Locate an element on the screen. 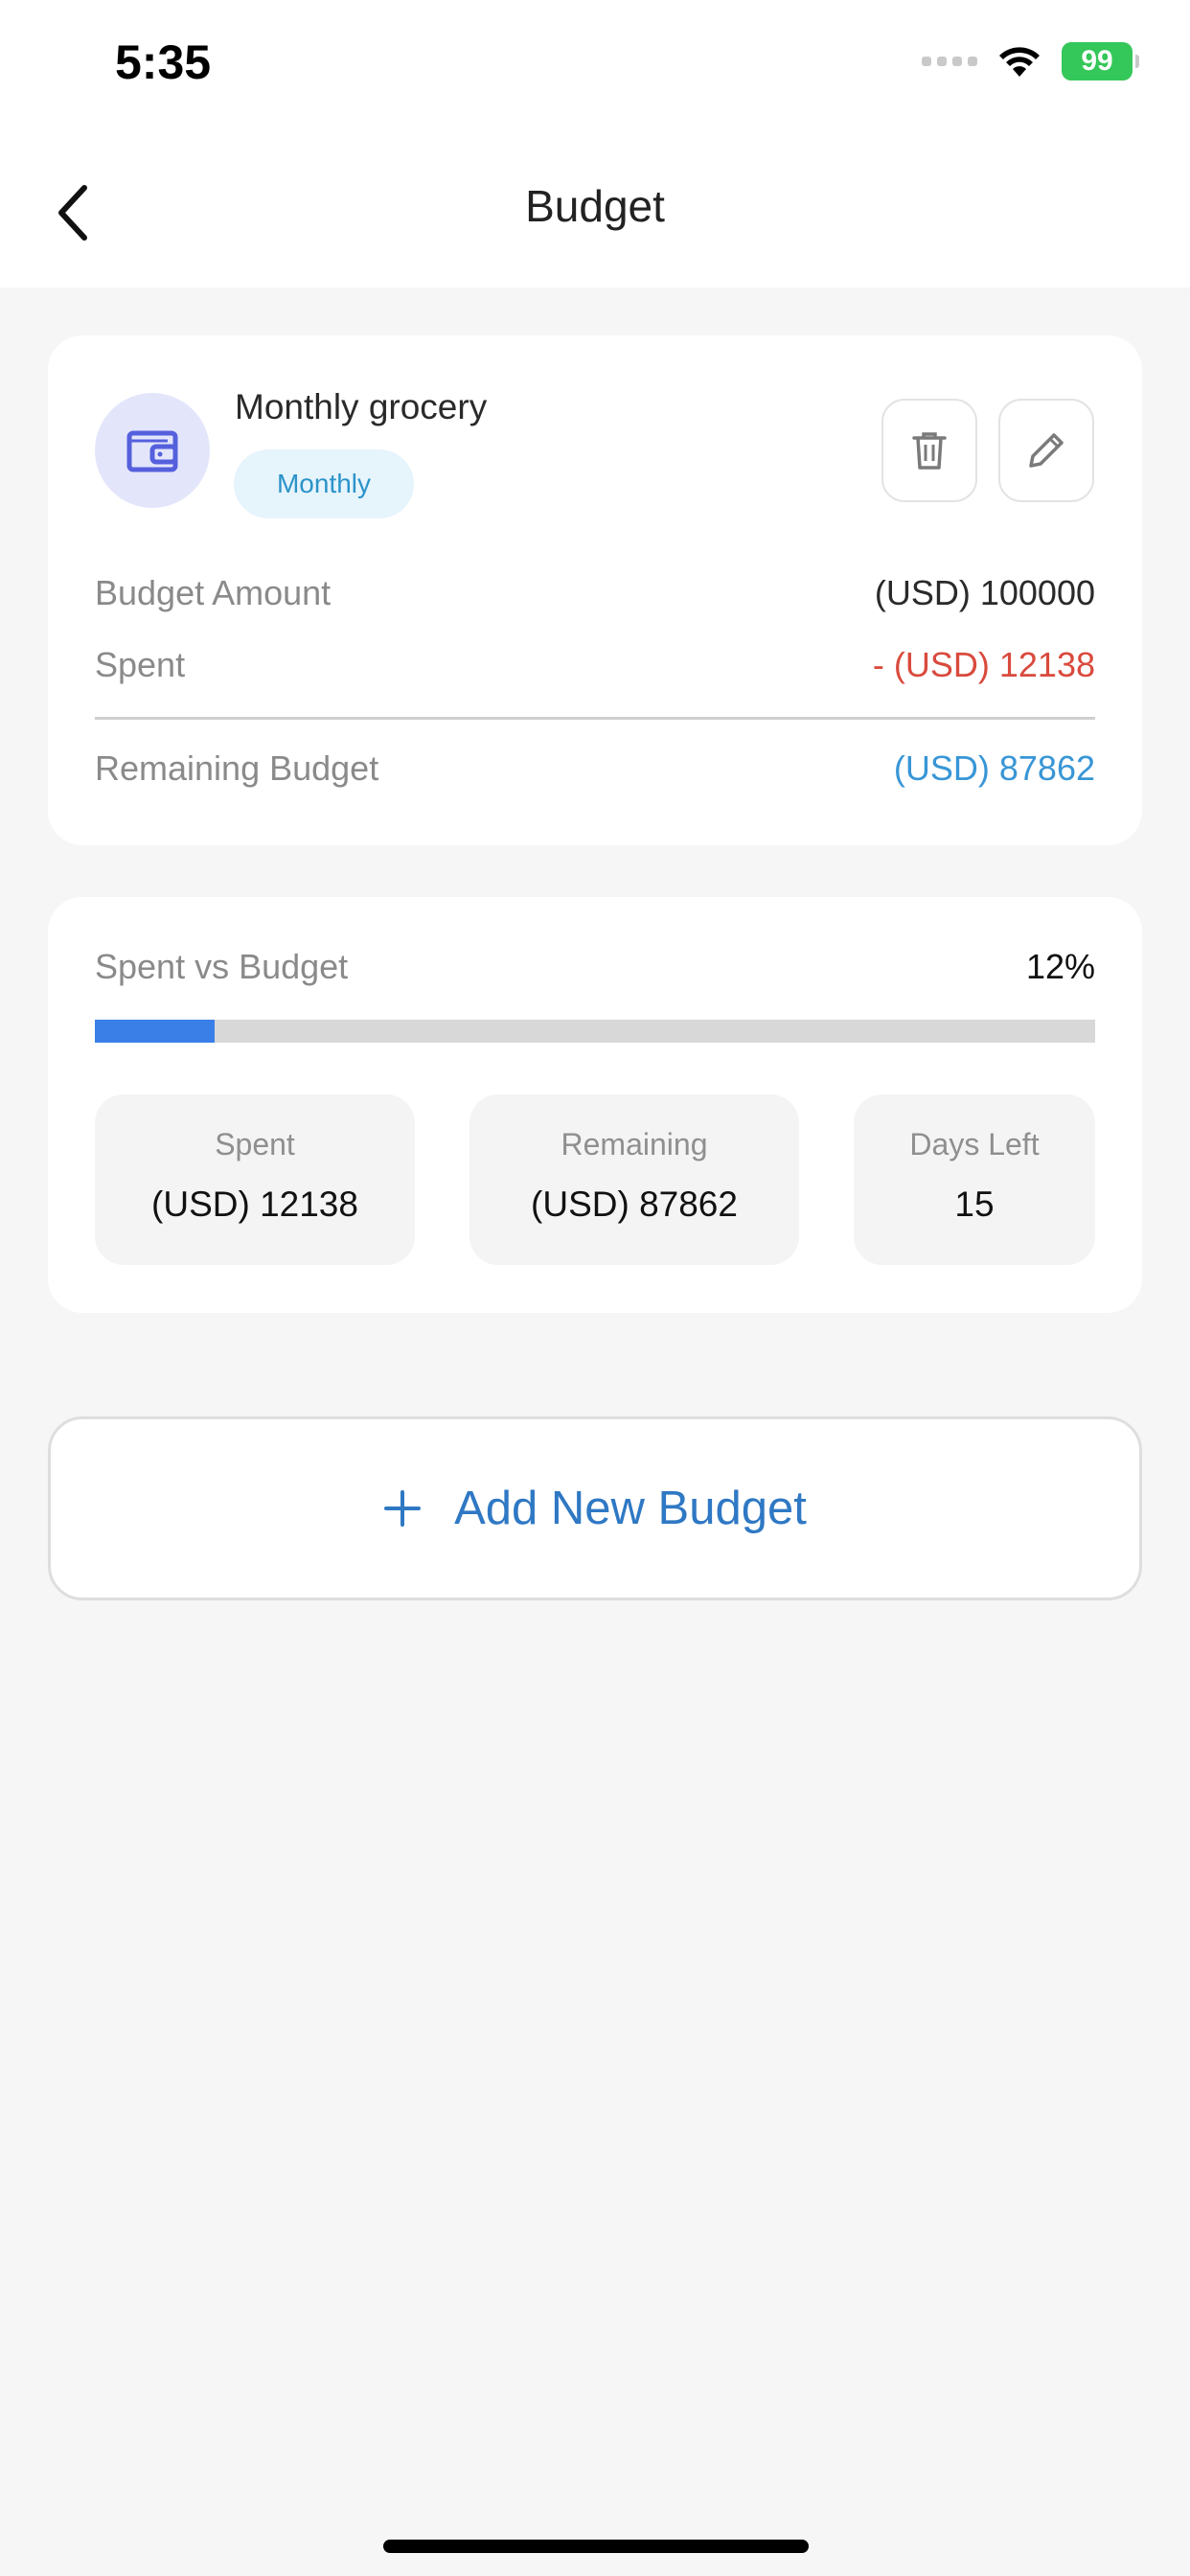 The width and height of the screenshot is (1190, 2576). page-title: Budget is located at coordinates (595, 206).